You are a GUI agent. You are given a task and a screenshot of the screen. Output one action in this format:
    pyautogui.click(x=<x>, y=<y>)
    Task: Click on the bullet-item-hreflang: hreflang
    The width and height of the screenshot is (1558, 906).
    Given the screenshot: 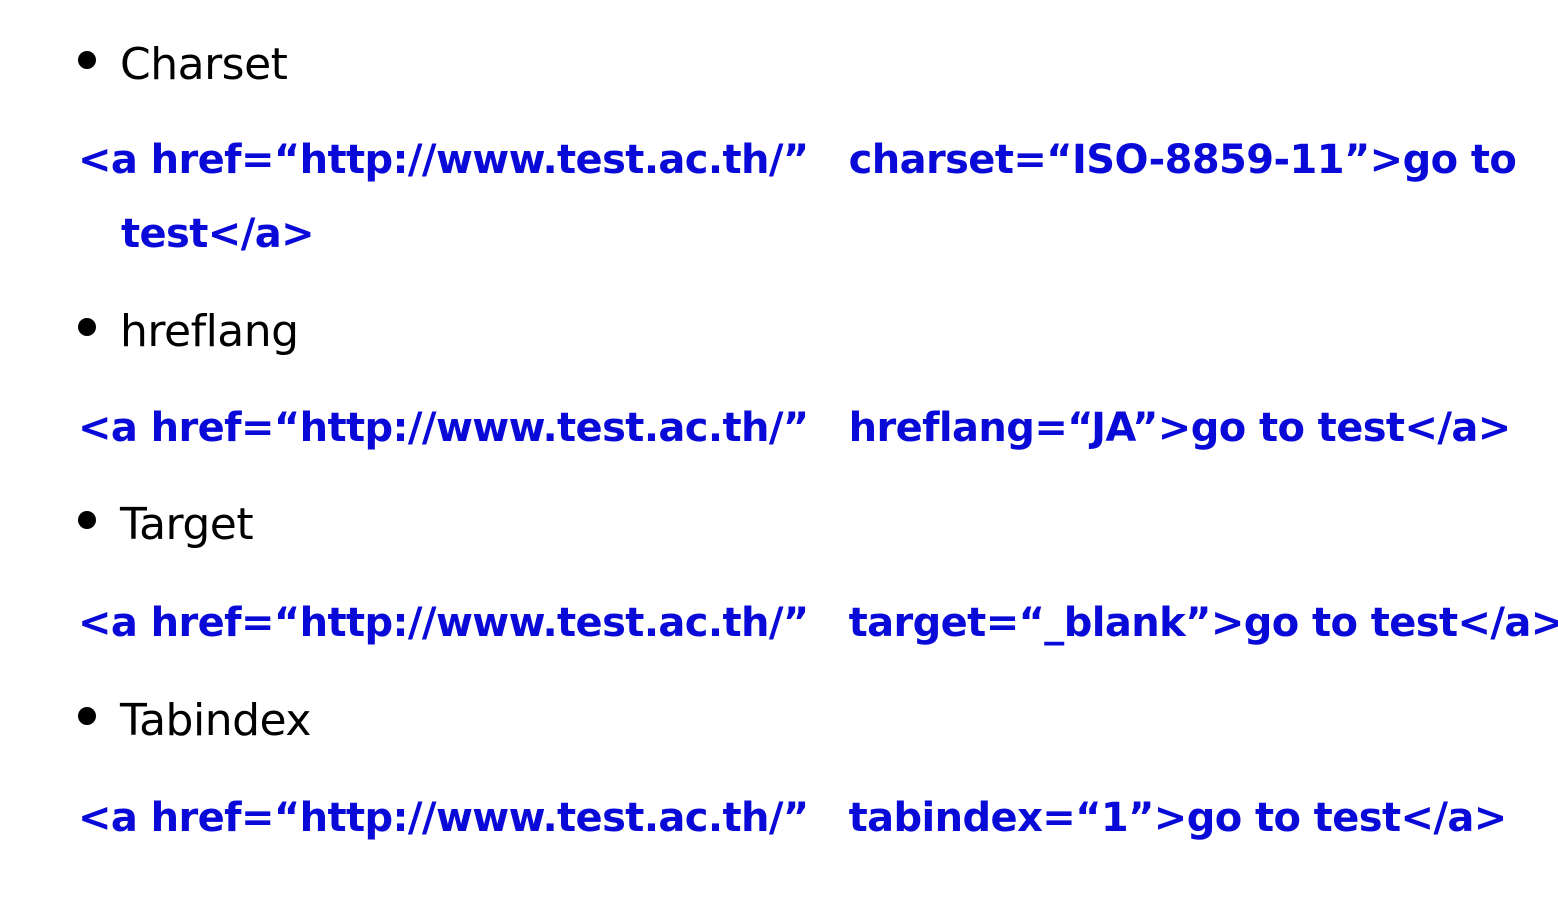 What is the action you would take?
    pyautogui.click(x=188, y=331)
    